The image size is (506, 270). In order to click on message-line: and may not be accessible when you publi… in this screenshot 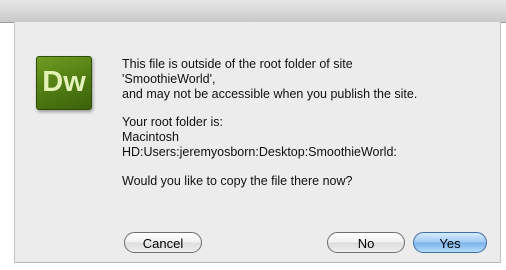, I will do `click(270, 94)`.